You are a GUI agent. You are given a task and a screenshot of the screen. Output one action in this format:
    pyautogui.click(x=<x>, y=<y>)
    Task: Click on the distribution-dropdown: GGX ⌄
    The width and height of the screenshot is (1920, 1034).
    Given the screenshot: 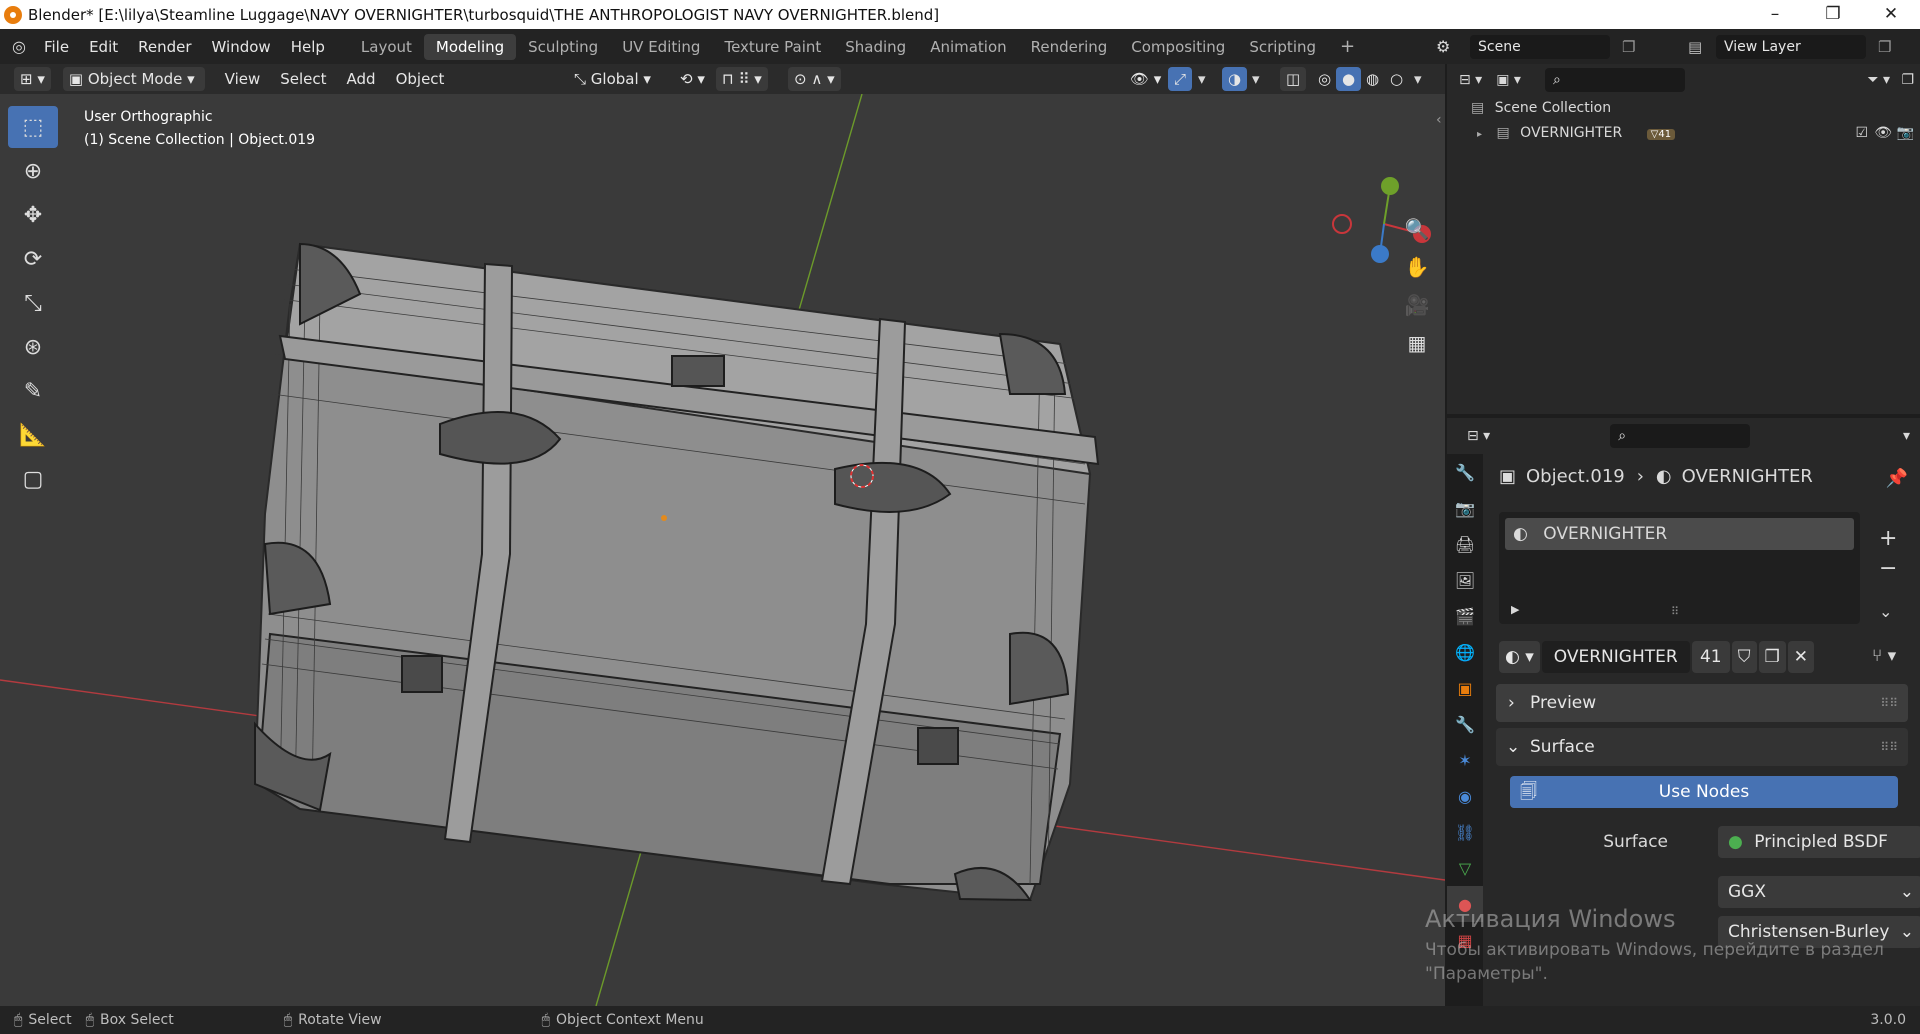 What is the action you would take?
    pyautogui.click(x=1819, y=892)
    